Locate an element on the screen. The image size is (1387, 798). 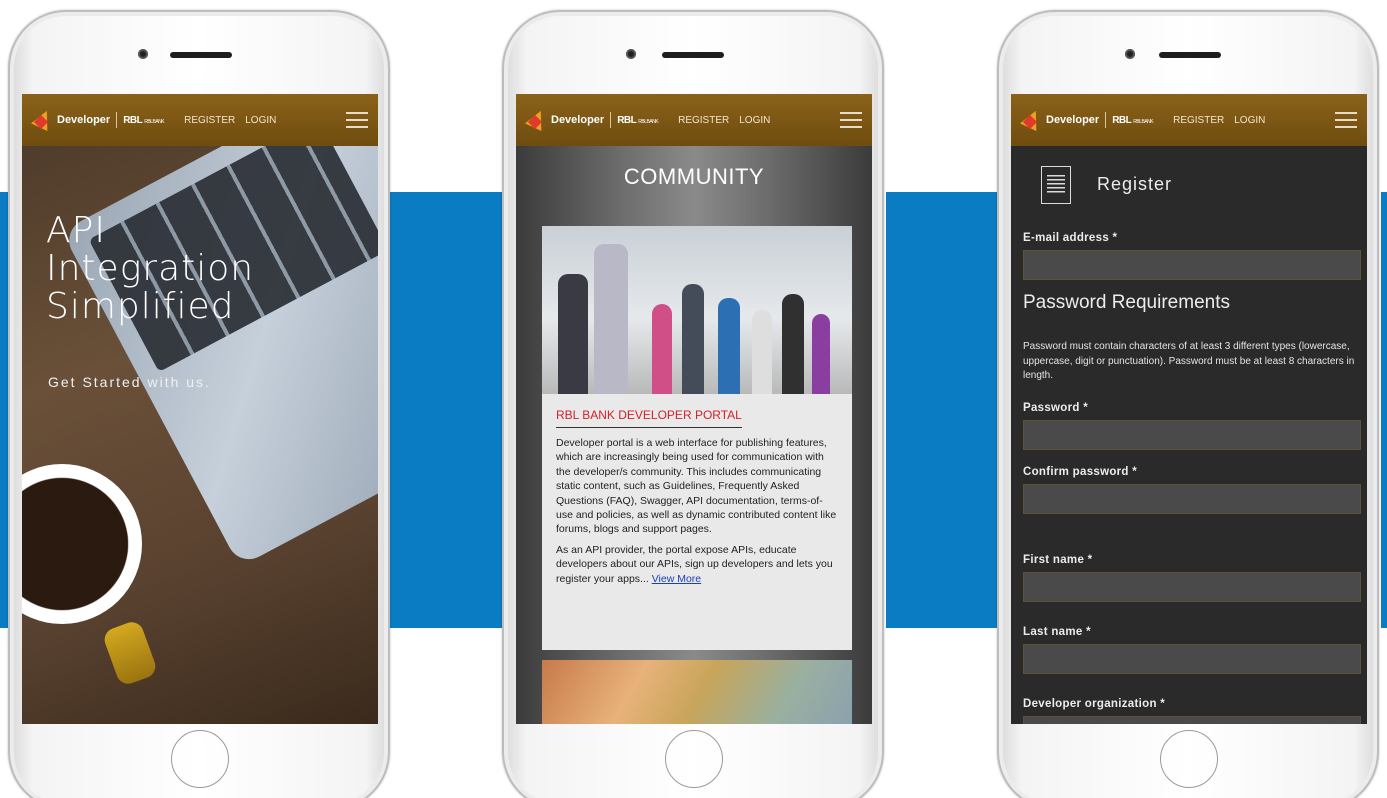
password-requirements-heading: Password Requirements is located at coordinates (1126, 302).